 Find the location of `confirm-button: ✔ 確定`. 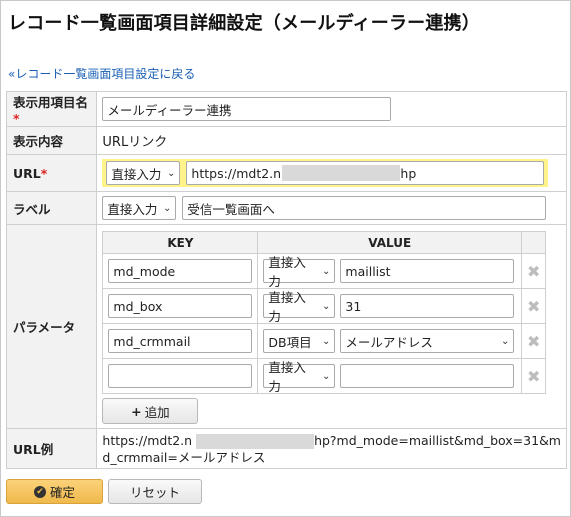

confirm-button: ✔ 確定 is located at coordinates (54, 491).